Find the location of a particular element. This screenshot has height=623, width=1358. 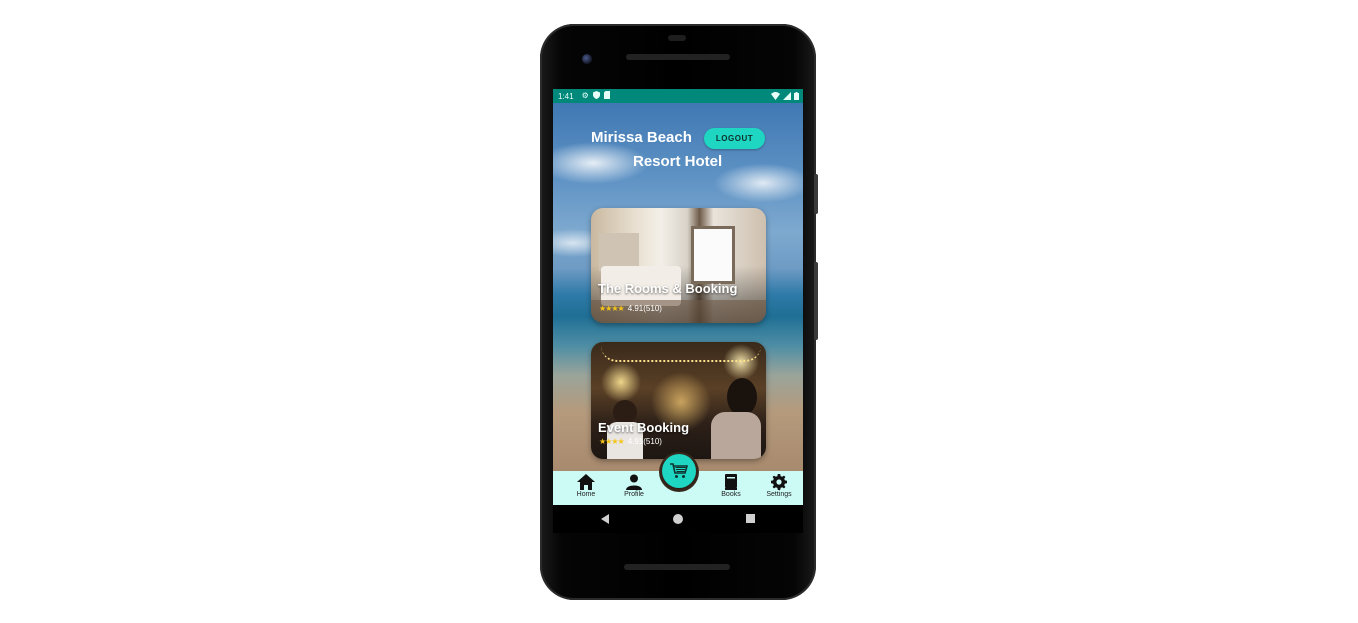

nav-label: Profile is located at coordinates (634, 494).